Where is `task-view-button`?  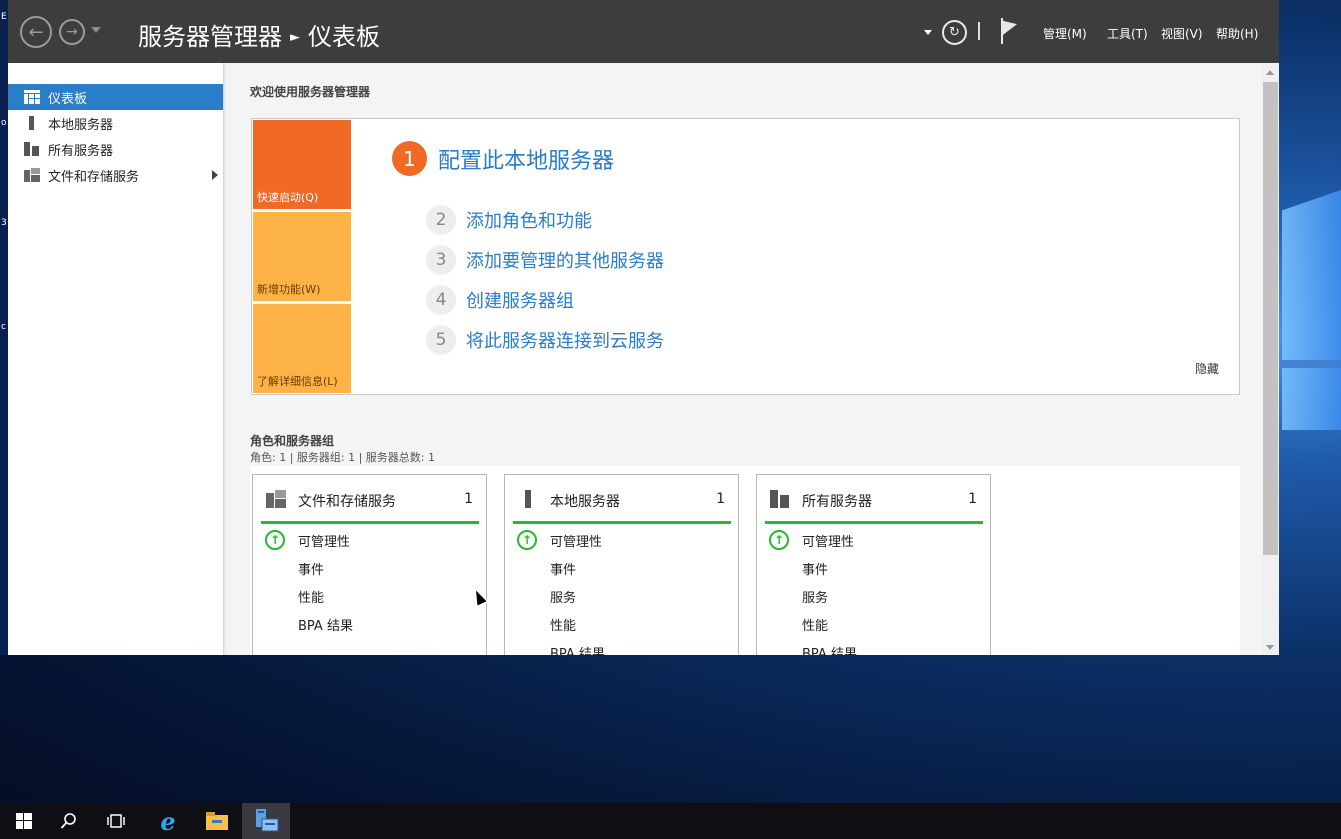
task-view-button is located at coordinates (116, 821).